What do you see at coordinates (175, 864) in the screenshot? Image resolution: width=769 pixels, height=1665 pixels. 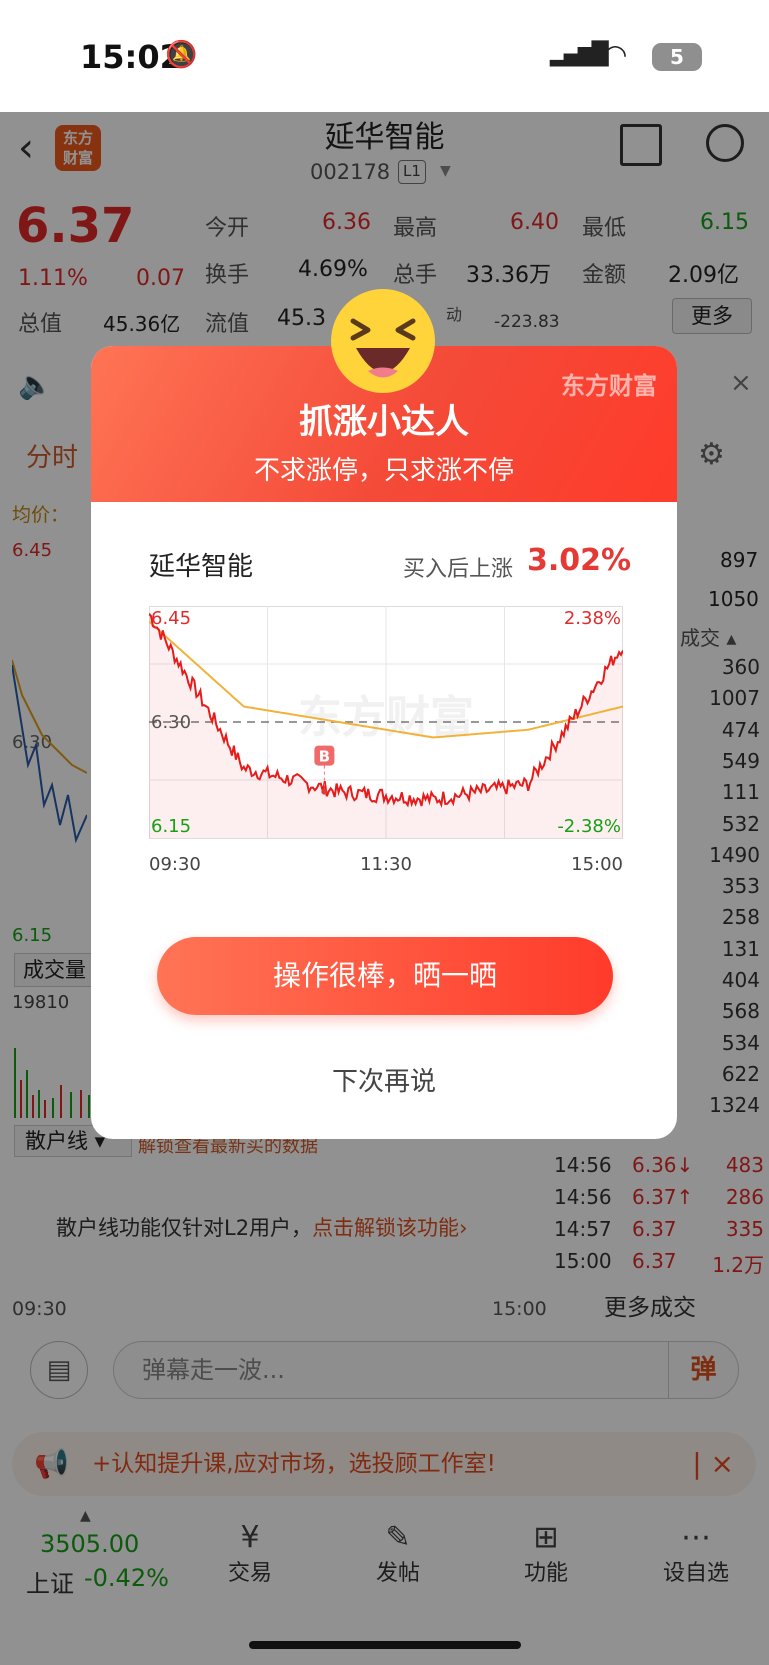 I see `x-label-start: 09:30` at bounding box center [175, 864].